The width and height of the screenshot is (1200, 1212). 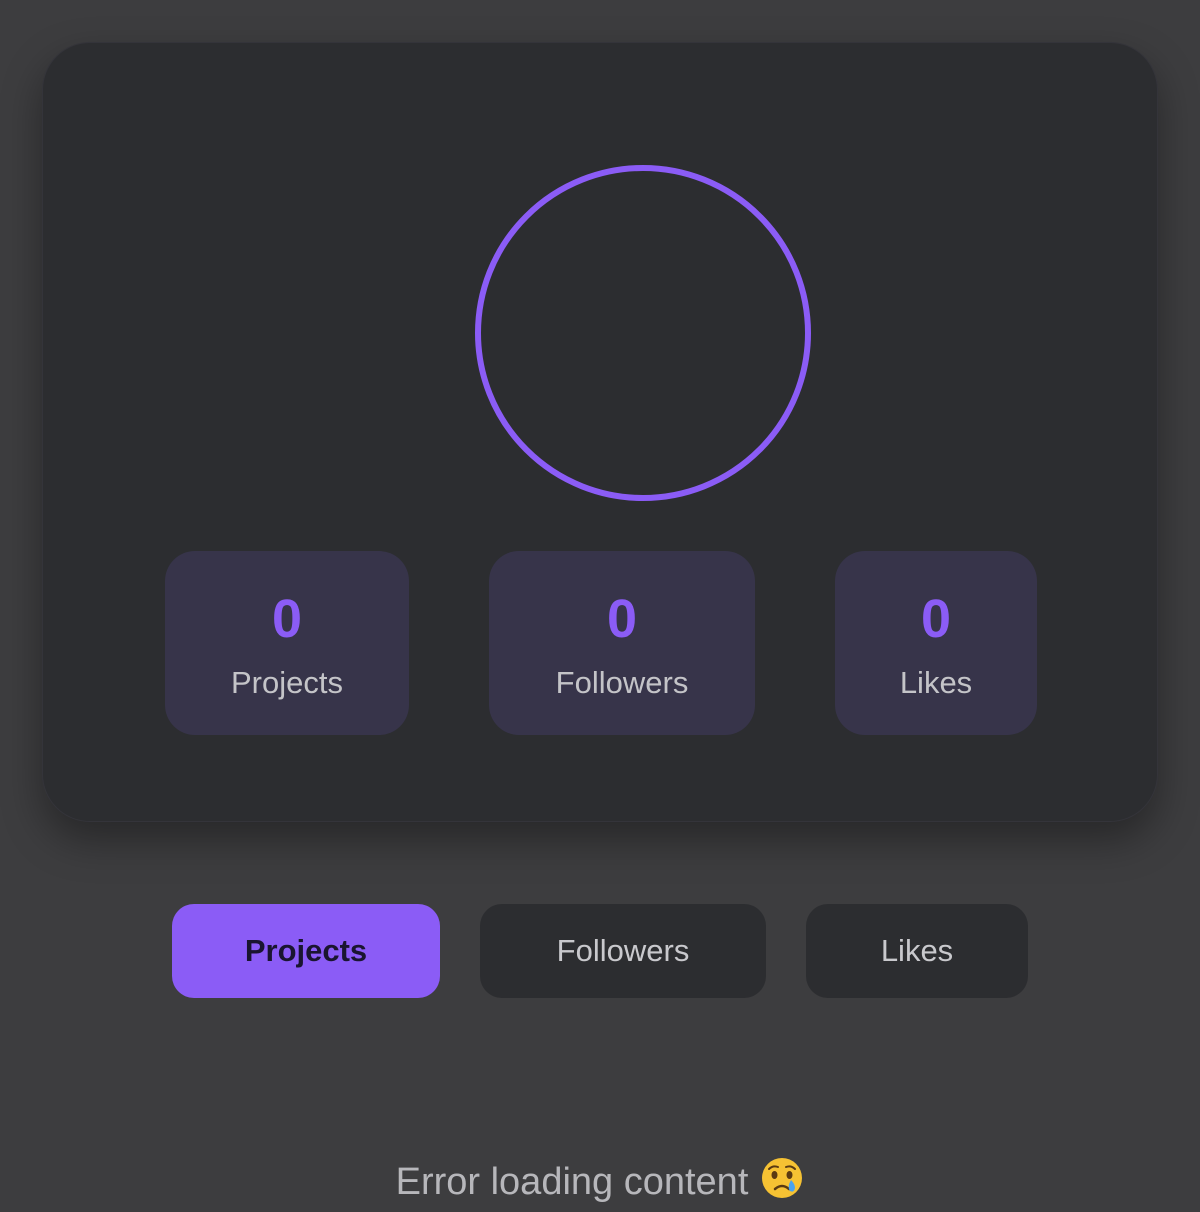 I want to click on error-message-text: Error loading content, so click(x=572, y=1182).